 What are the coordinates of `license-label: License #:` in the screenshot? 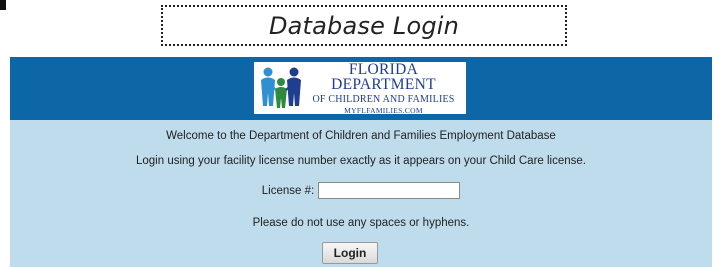 It's located at (288, 190).